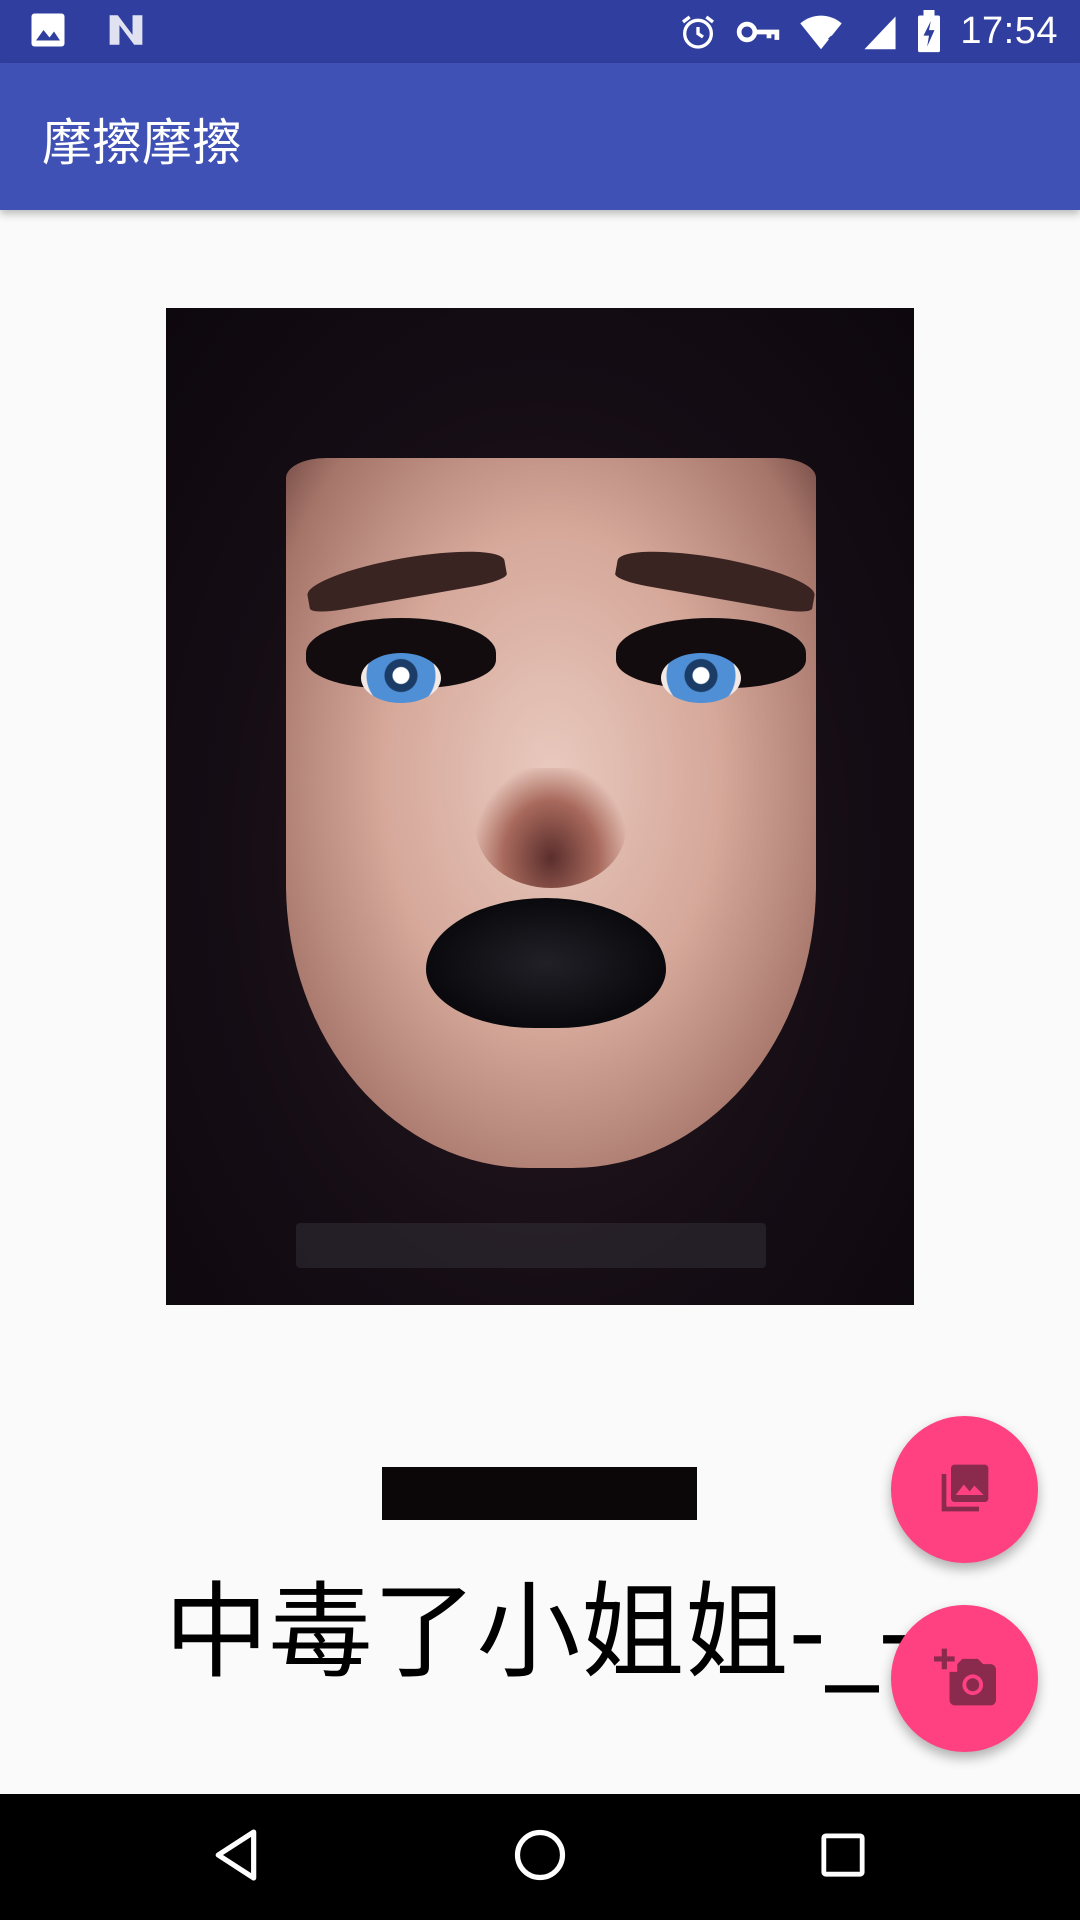  Describe the element at coordinates (821, 32) in the screenshot. I see `wifi-icon` at that location.